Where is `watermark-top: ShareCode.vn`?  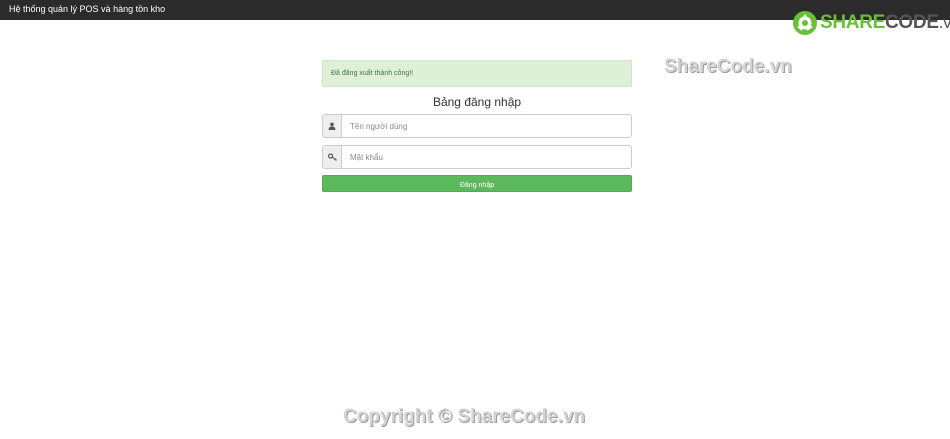
watermark-top: ShareCode.vn is located at coordinates (728, 66).